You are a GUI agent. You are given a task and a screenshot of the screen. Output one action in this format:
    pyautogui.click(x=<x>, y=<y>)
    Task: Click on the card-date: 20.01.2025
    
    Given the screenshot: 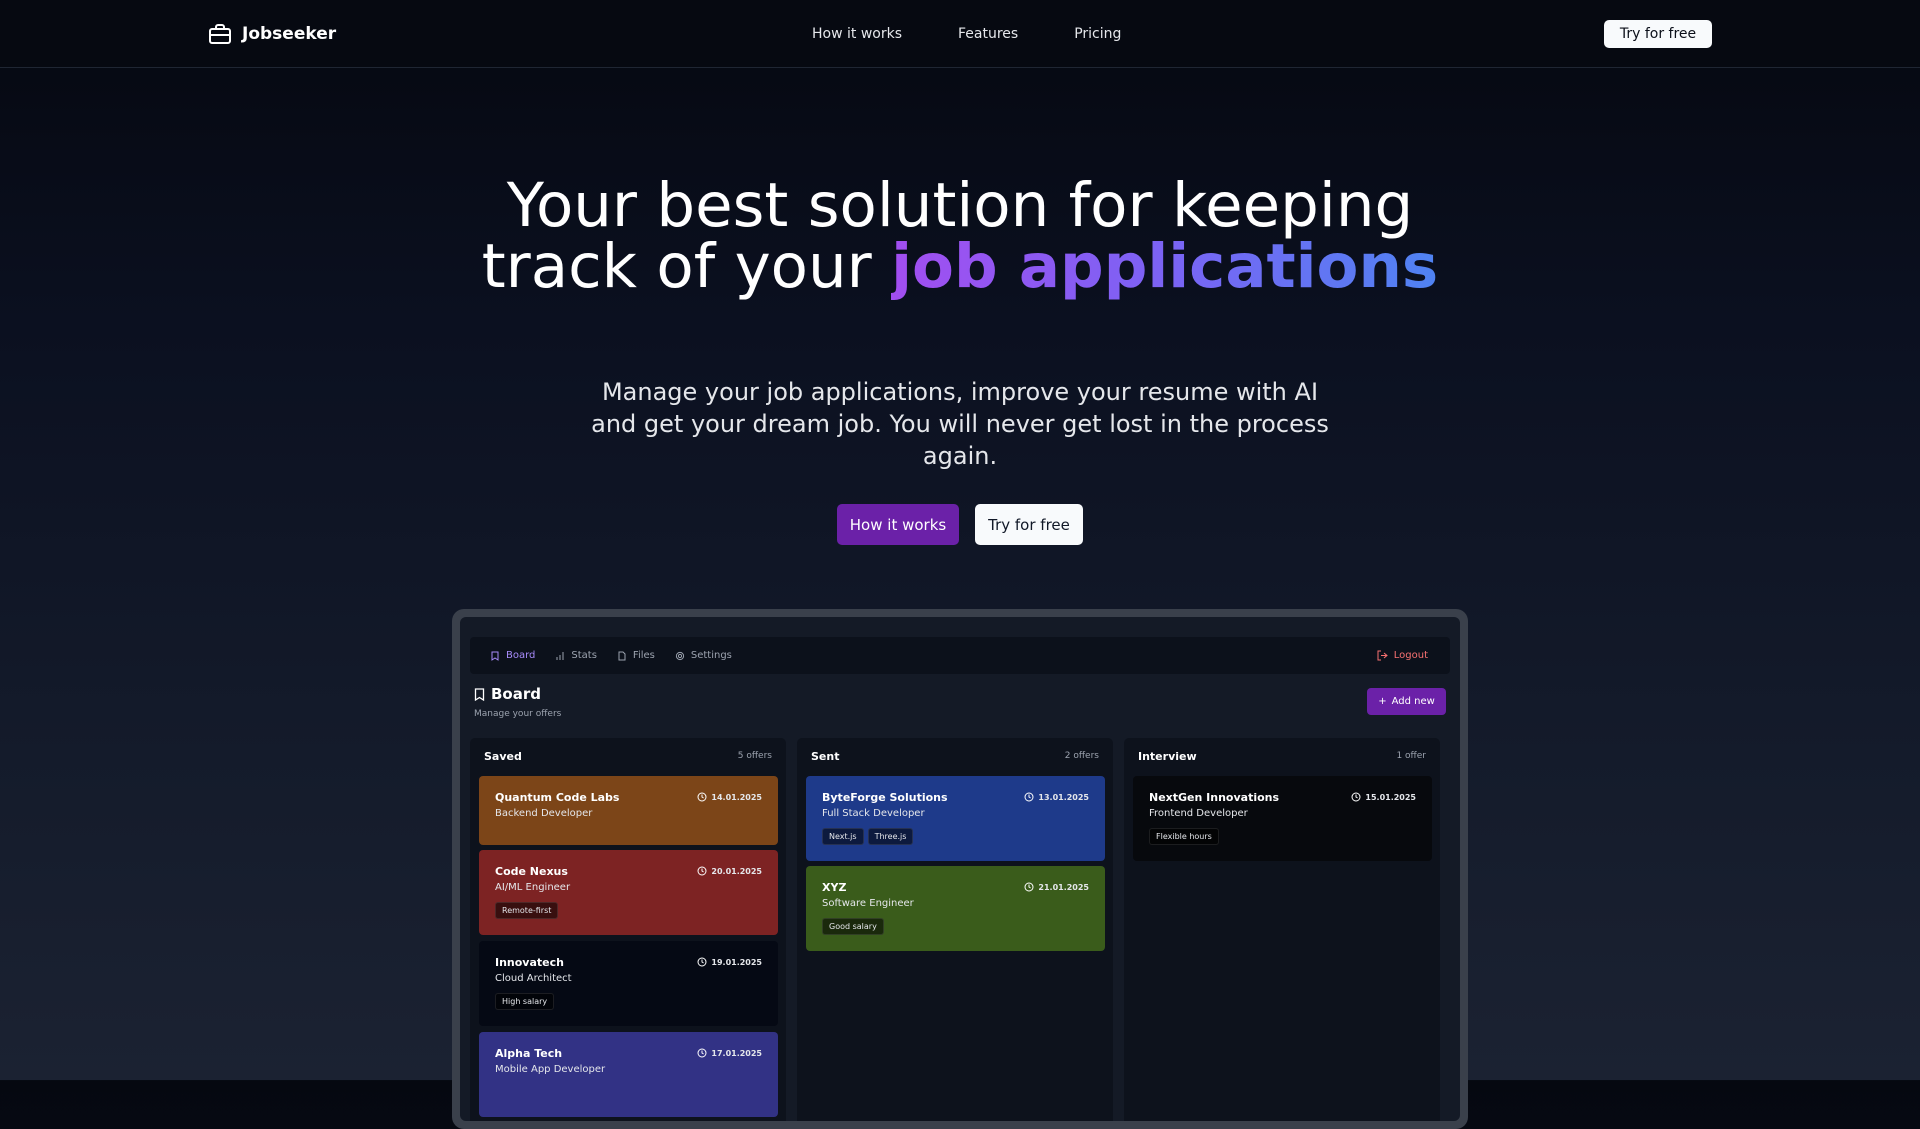 What is the action you would take?
    pyautogui.click(x=729, y=871)
    